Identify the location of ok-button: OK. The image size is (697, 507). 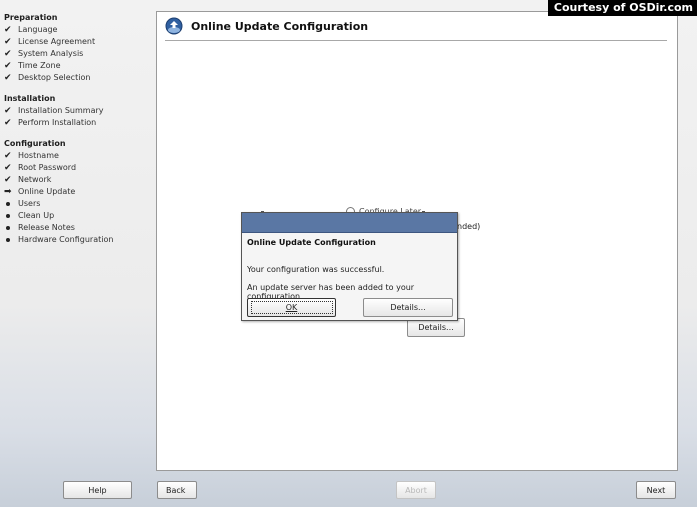
(291, 307).